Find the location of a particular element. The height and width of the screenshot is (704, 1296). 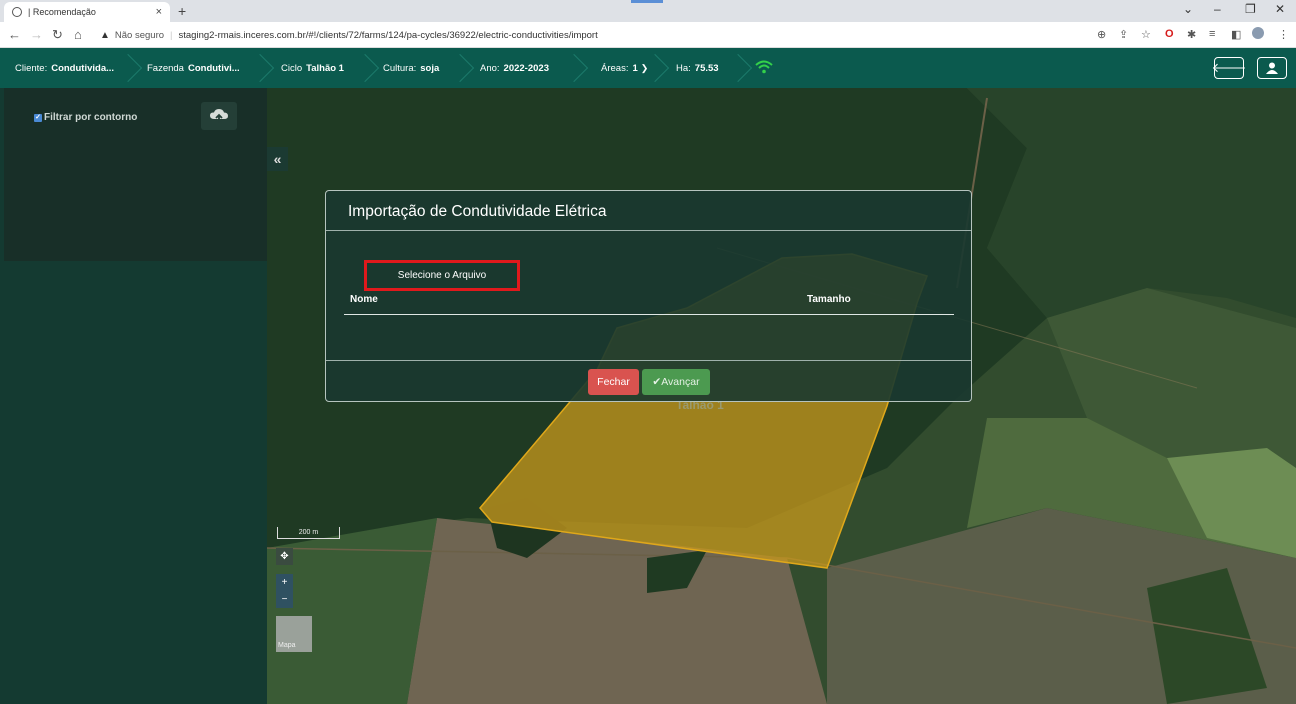

filter-contour-checkbox: ✓ Filtrar por contorno is located at coordinates (85, 117).